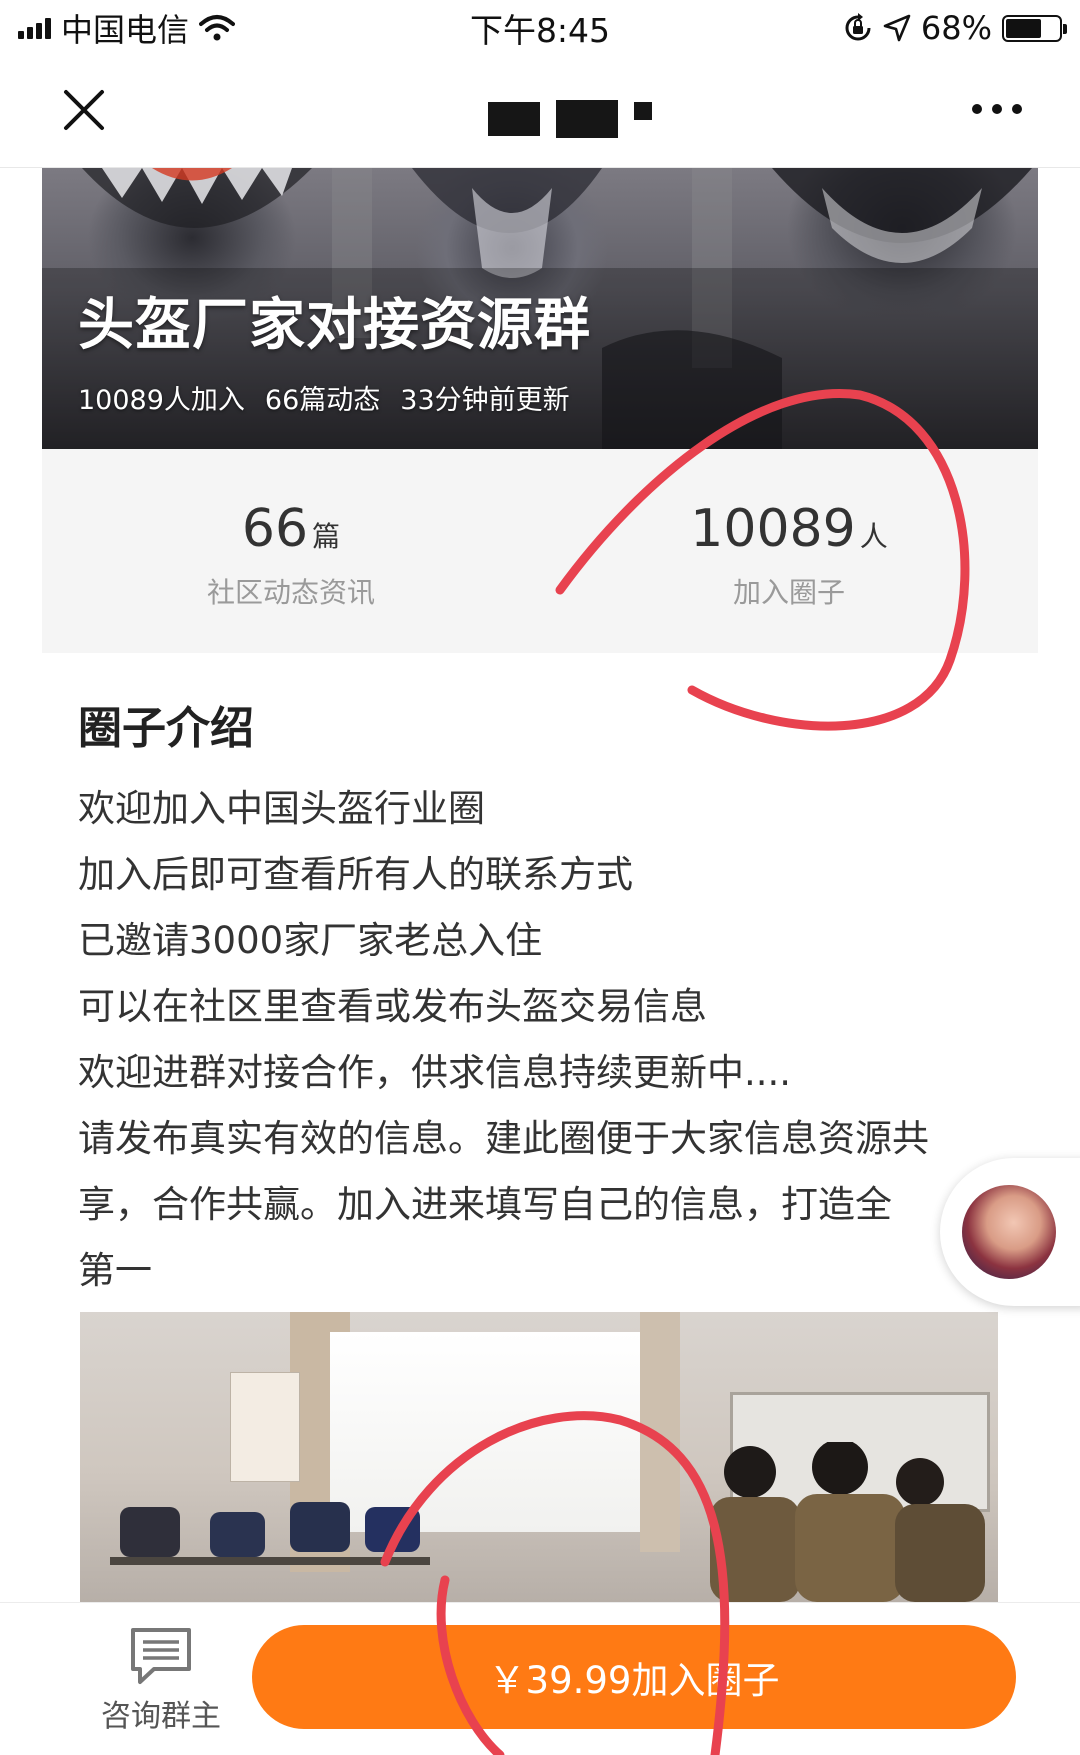  I want to click on intro-line: 已邀请3000家厂家老总入住, so click(310, 940).